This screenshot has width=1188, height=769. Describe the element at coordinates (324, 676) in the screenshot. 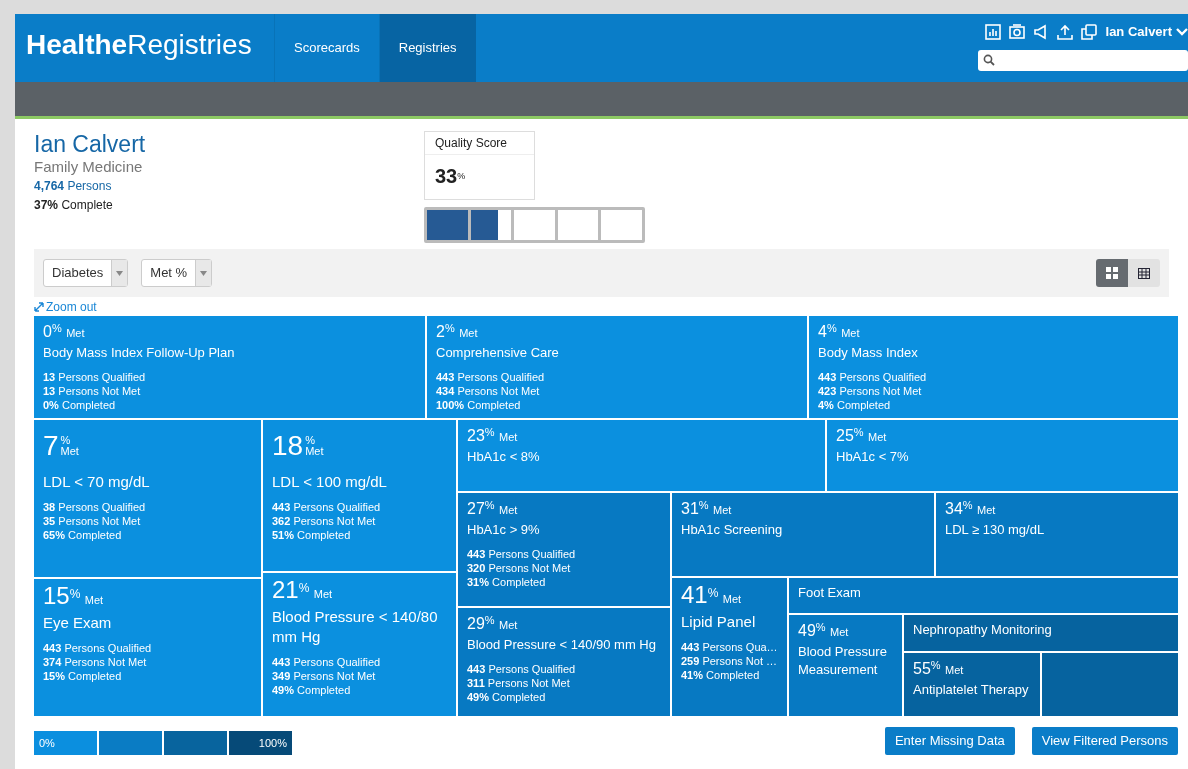

I see `tile-stat: 349 Persons Not Met` at that location.